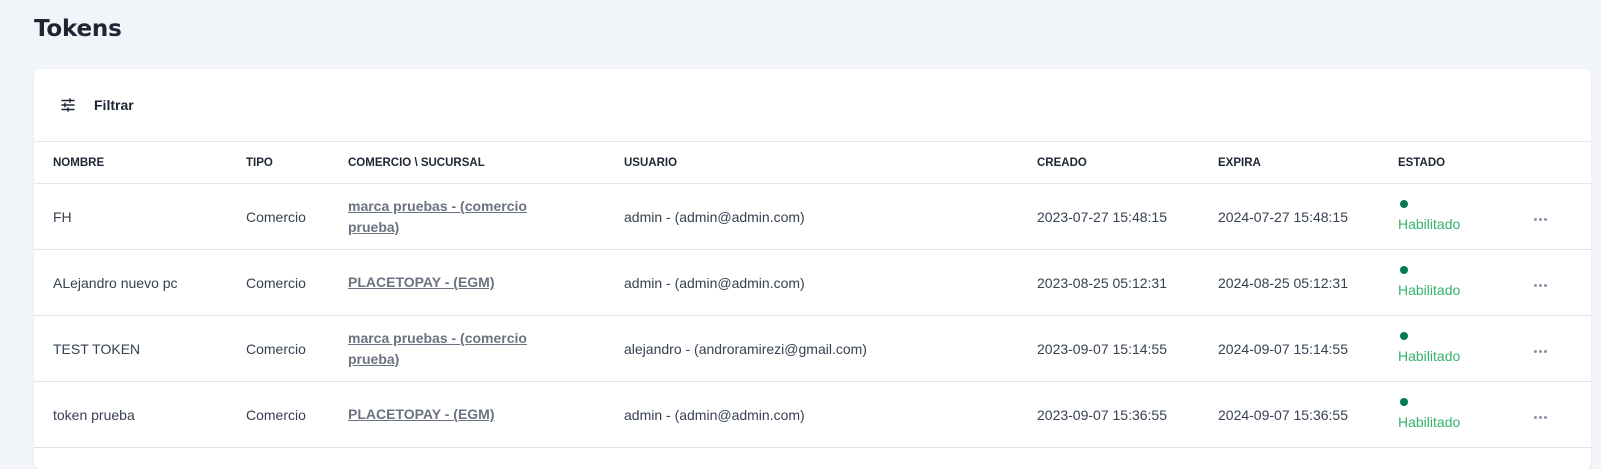 The image size is (1601, 469). I want to click on filter-label: Filtrar, so click(114, 105).